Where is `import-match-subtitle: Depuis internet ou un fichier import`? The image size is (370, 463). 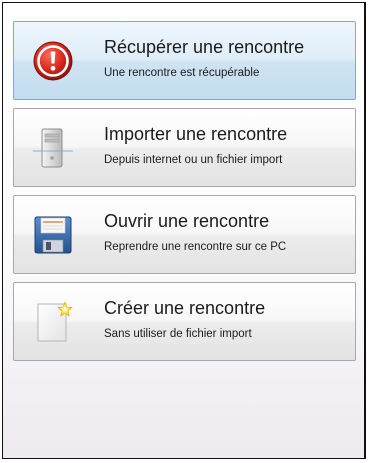 import-match-subtitle: Depuis internet ou un fichier import is located at coordinates (193, 160).